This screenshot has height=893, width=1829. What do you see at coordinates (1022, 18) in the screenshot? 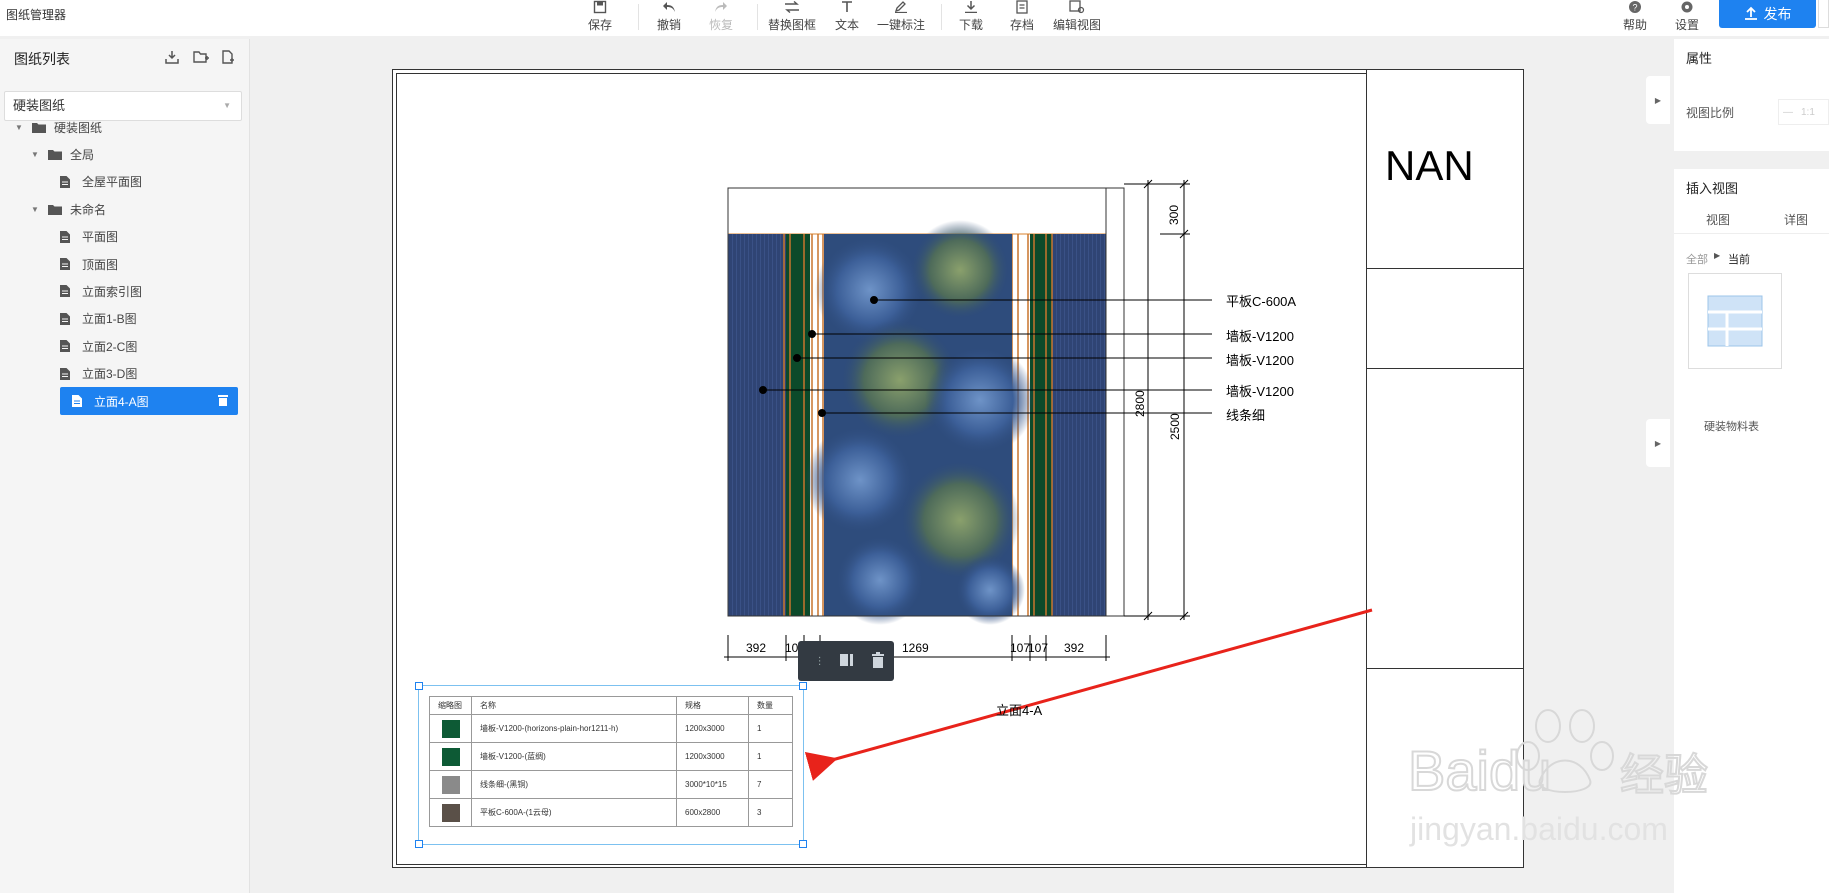
I see `archive-button: 存档` at bounding box center [1022, 18].